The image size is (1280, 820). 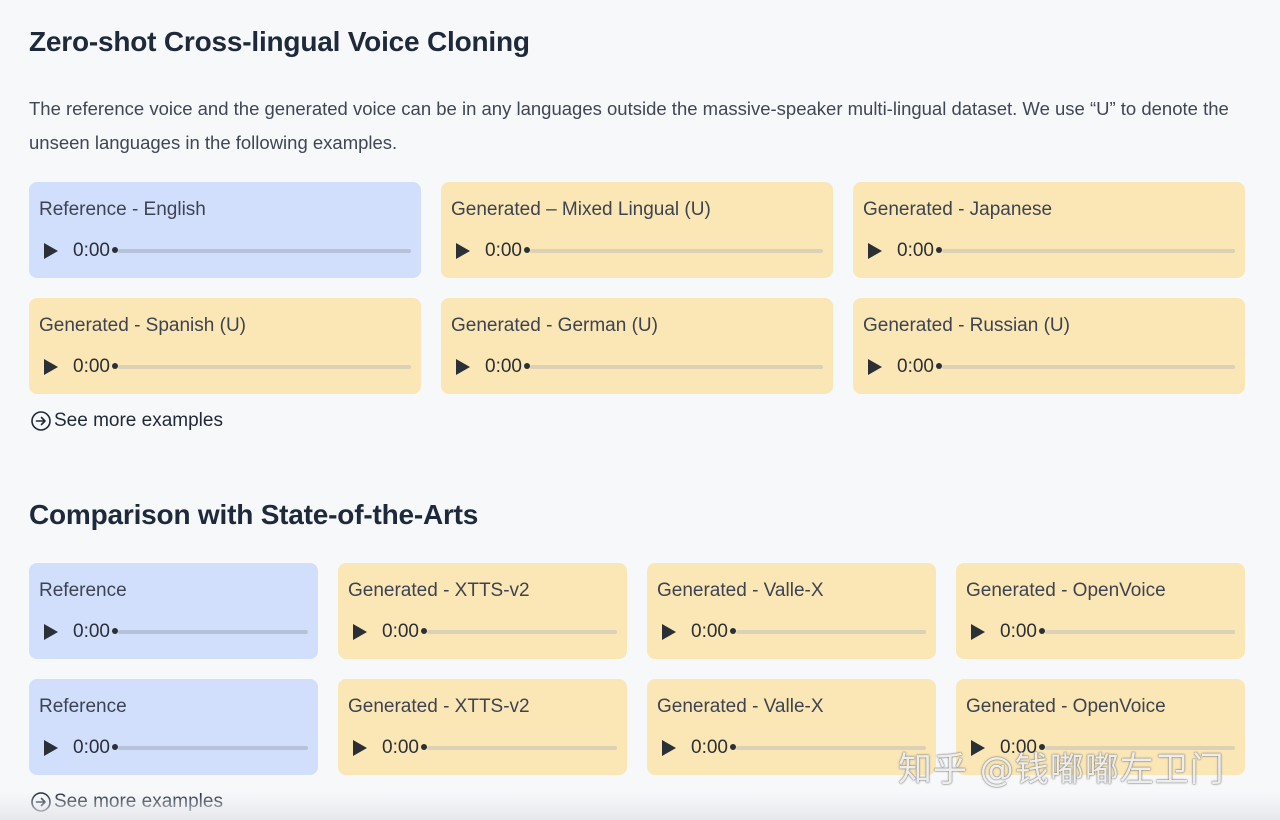 What do you see at coordinates (279, 41) in the screenshot?
I see `section-title-cross-lingual: Zero-shot Cross-lingual Voice Cloning` at bounding box center [279, 41].